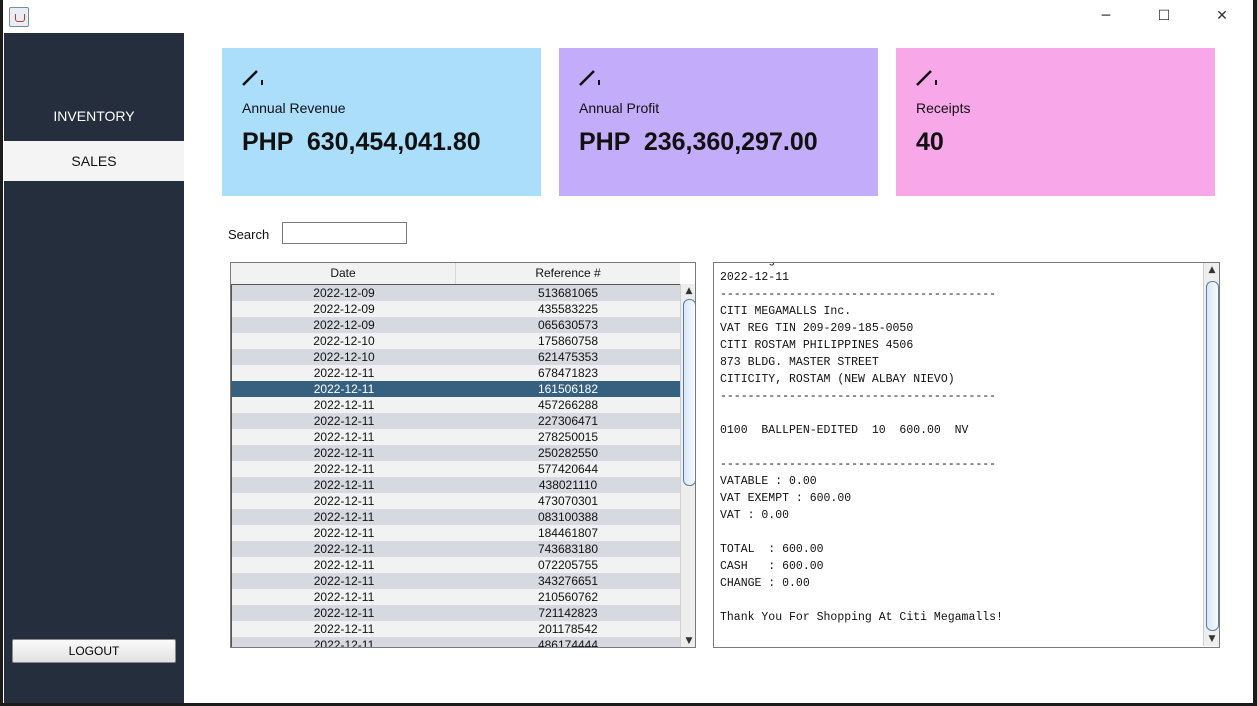 This screenshot has height=706, width=1257. What do you see at coordinates (1106, 16) in the screenshot?
I see `minimize-button: ─` at bounding box center [1106, 16].